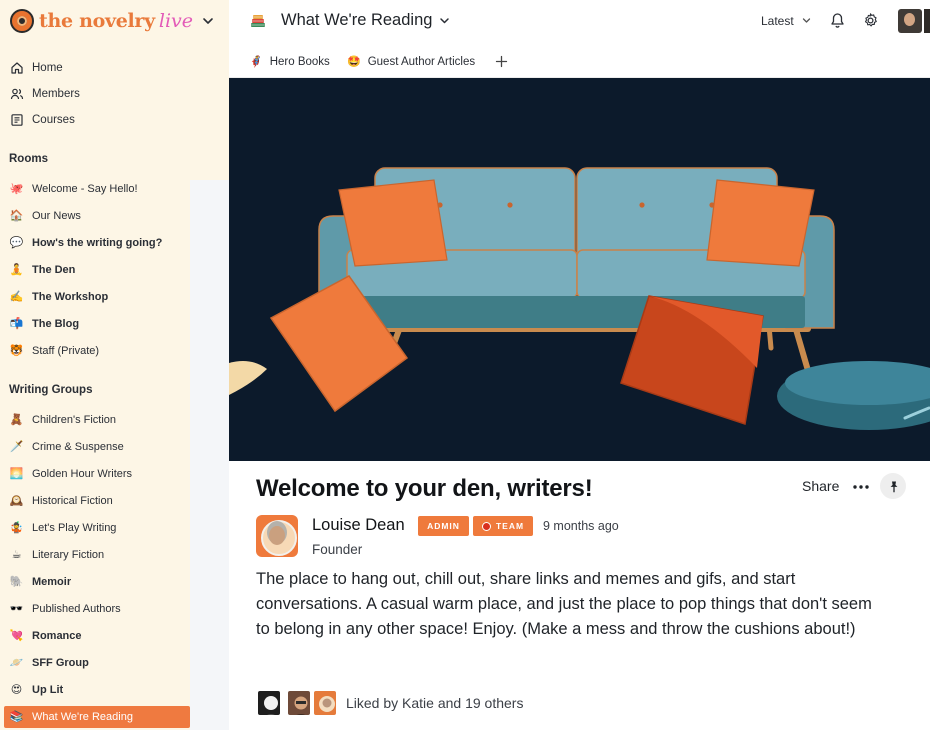 The width and height of the screenshot is (930, 730). Describe the element at coordinates (74, 420) in the screenshot. I see `room-label: Children's Fiction` at that location.